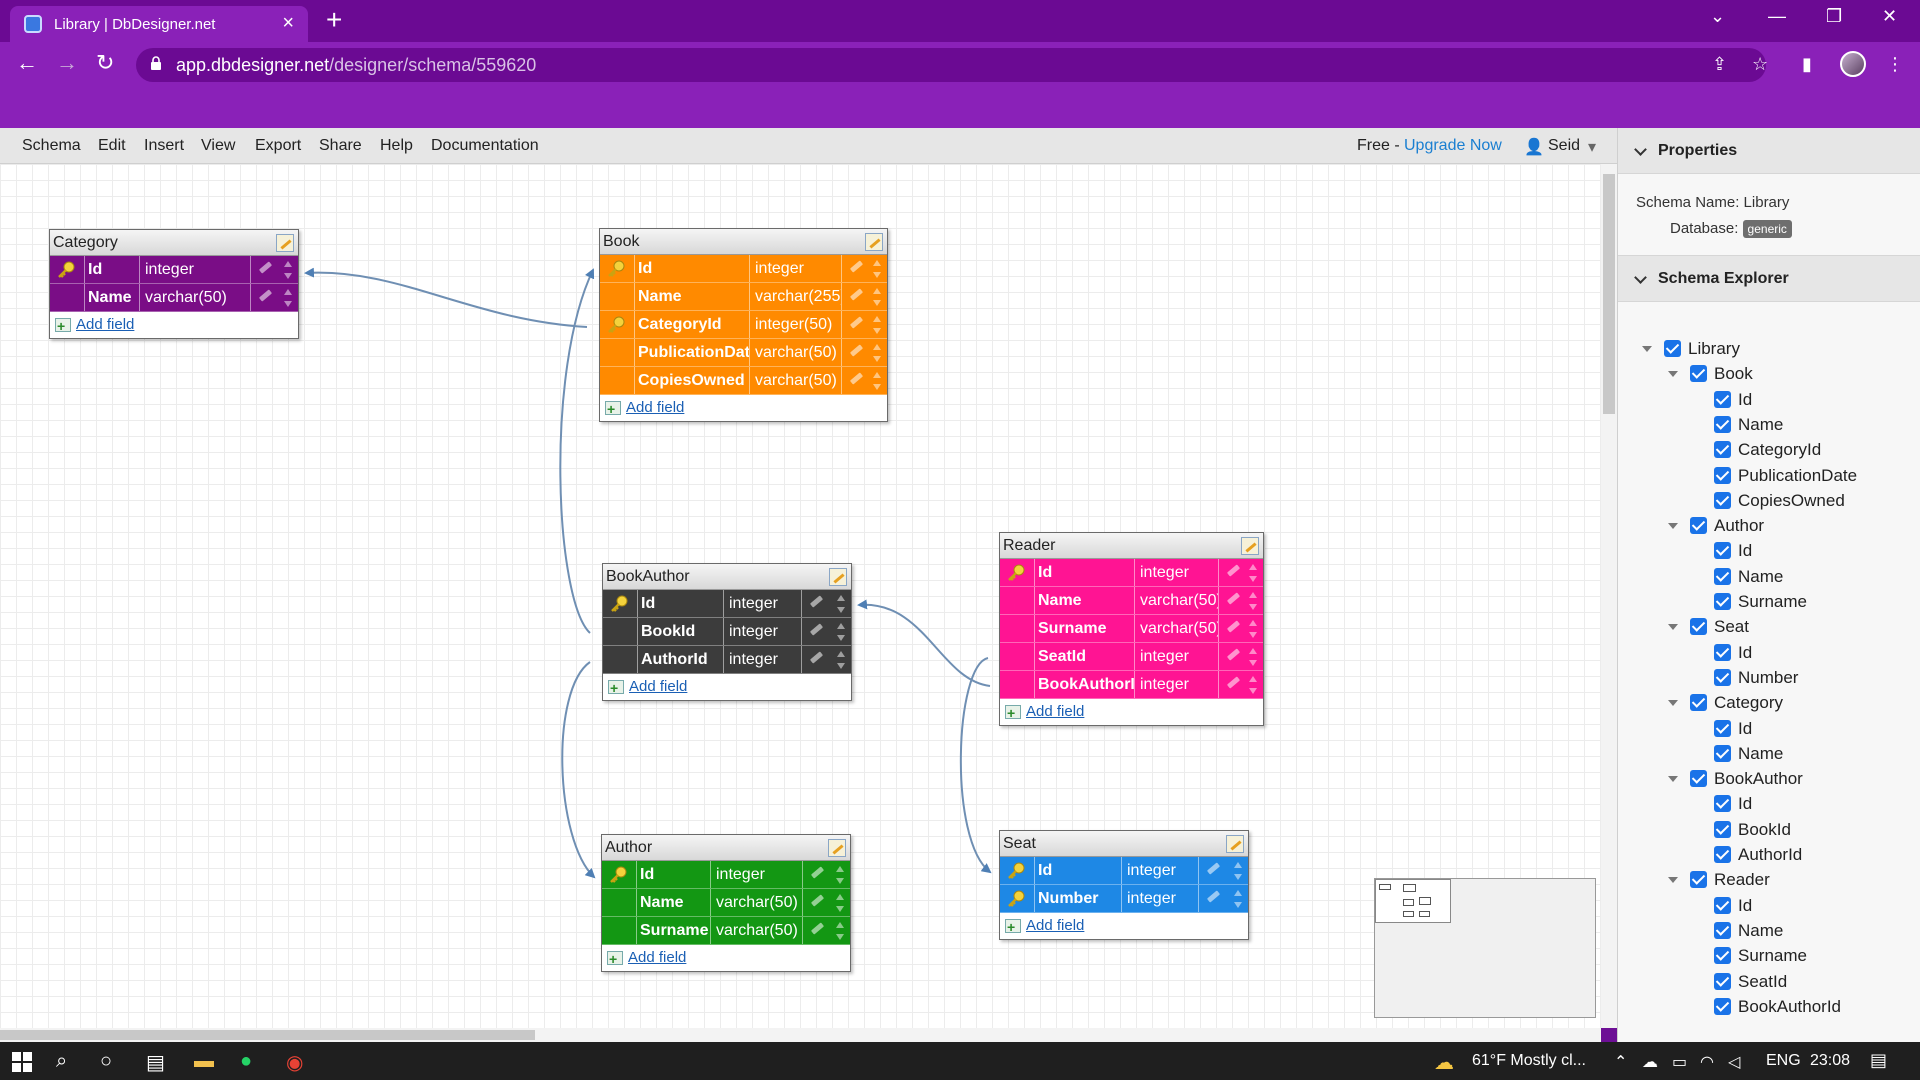 Image resolution: width=1920 pixels, height=1080 pixels. I want to click on menu-export: Export, so click(278, 146).